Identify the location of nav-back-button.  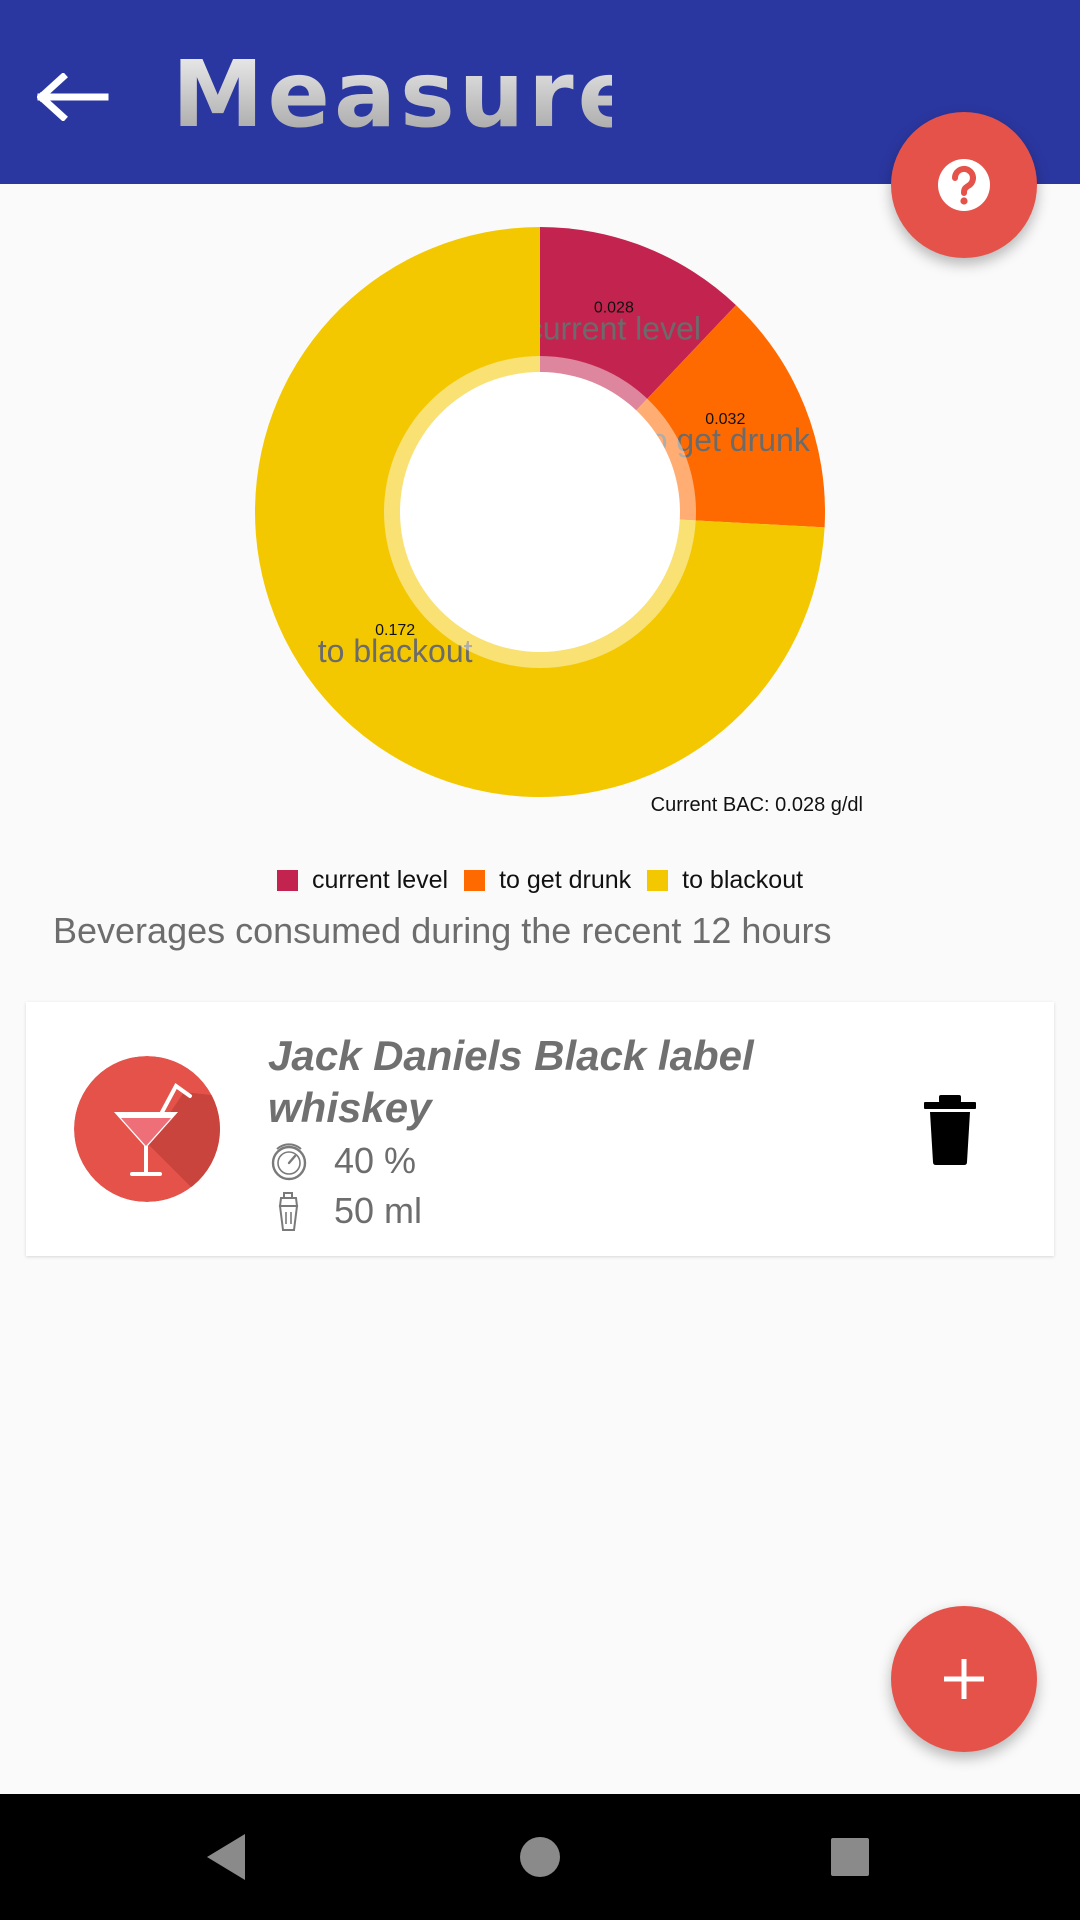
(226, 1857).